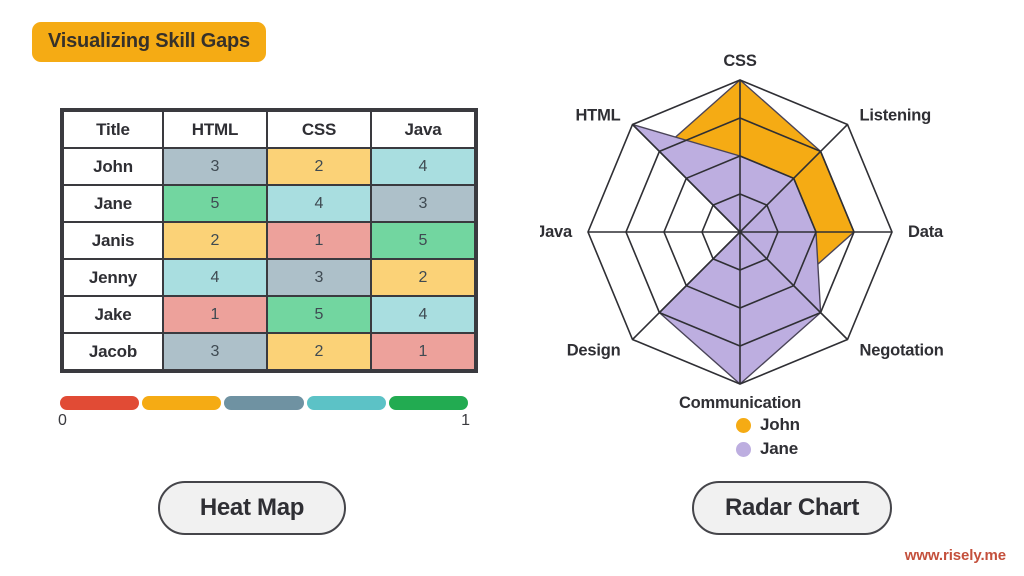  What do you see at coordinates (264, 421) in the screenshot?
I see `heatmap-legend-scale: 0 1` at bounding box center [264, 421].